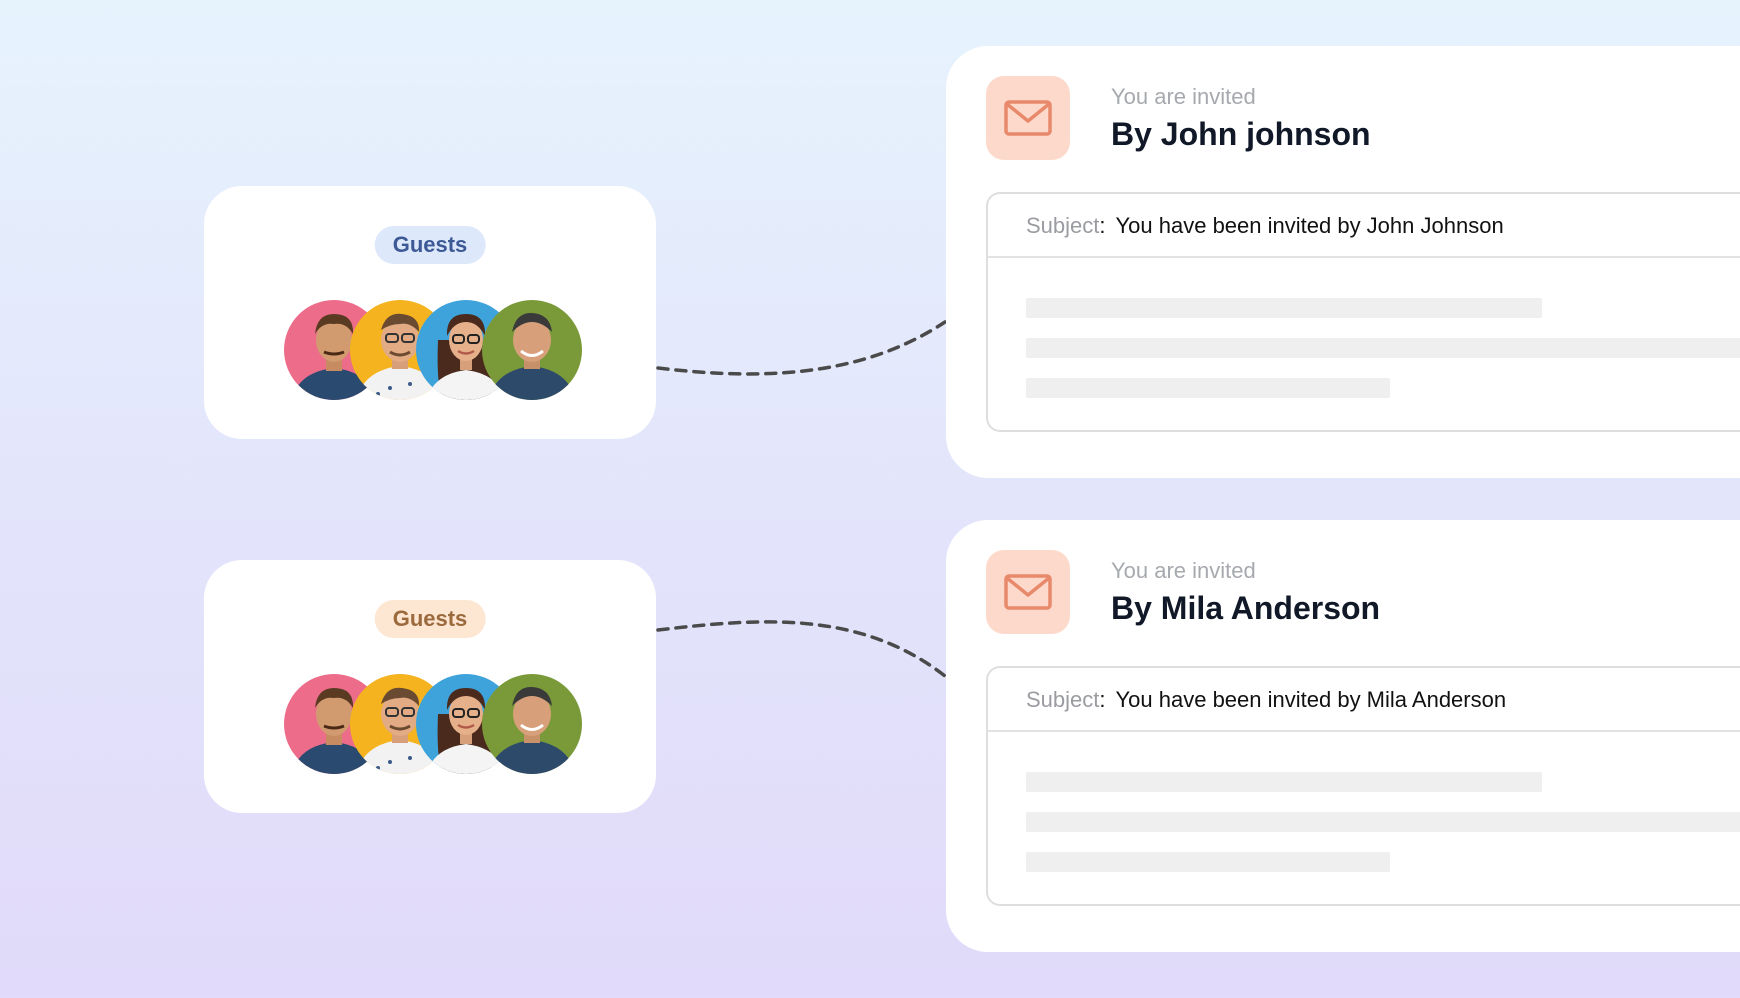 This screenshot has width=1740, height=998. What do you see at coordinates (1309, 225) in the screenshot?
I see `subject-value: You have been invited by John Johnson` at bounding box center [1309, 225].